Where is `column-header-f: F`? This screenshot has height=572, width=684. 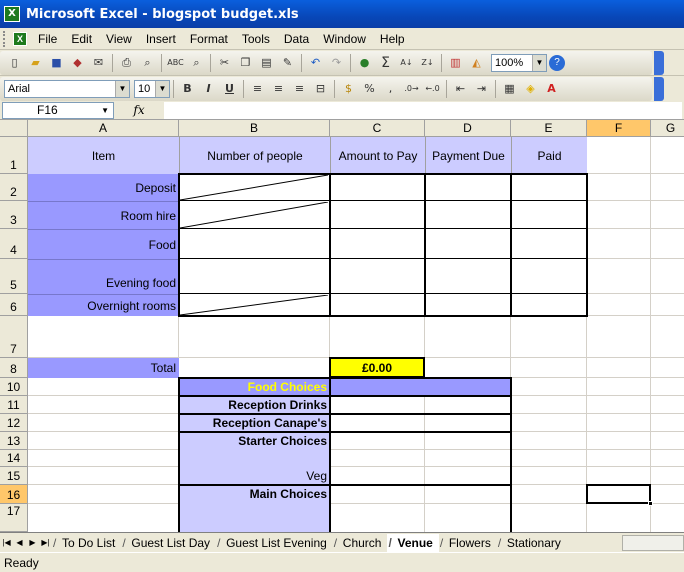
column-header-f: F is located at coordinates (619, 128).